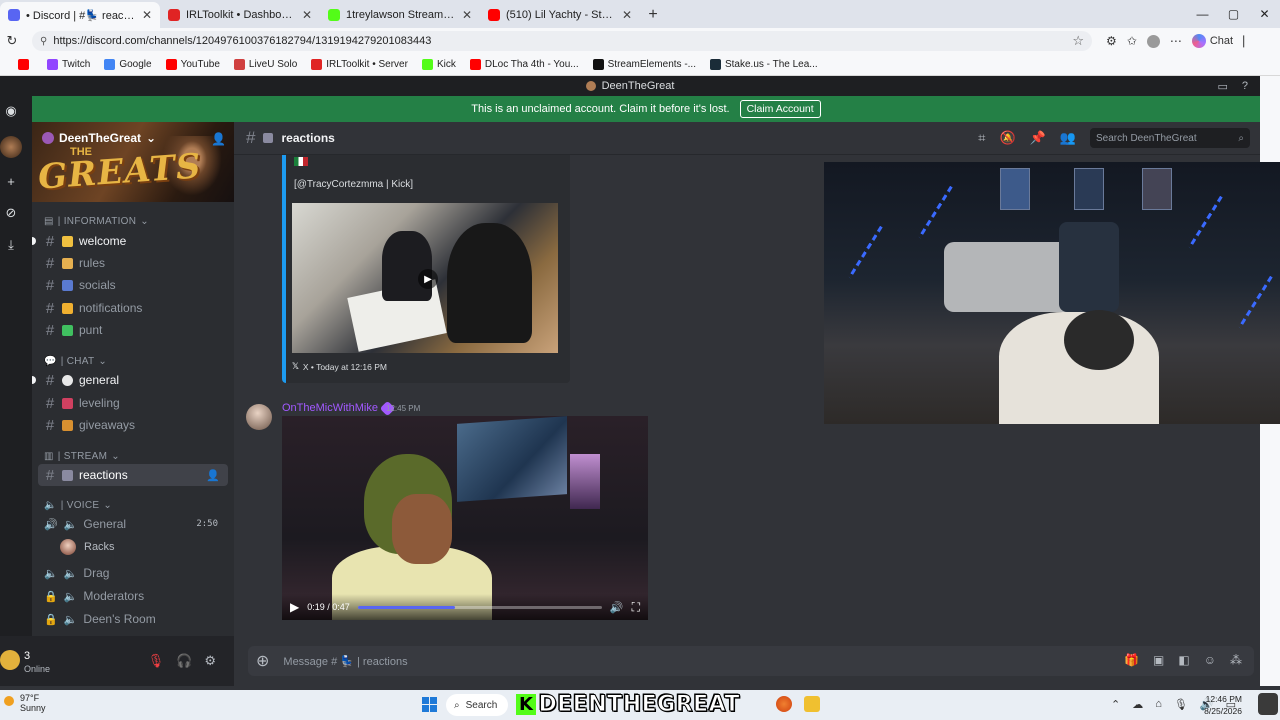 Image resolution: width=1280 pixels, height=720 pixels. I want to click on network-icon: ⌂, so click(1158, 704).